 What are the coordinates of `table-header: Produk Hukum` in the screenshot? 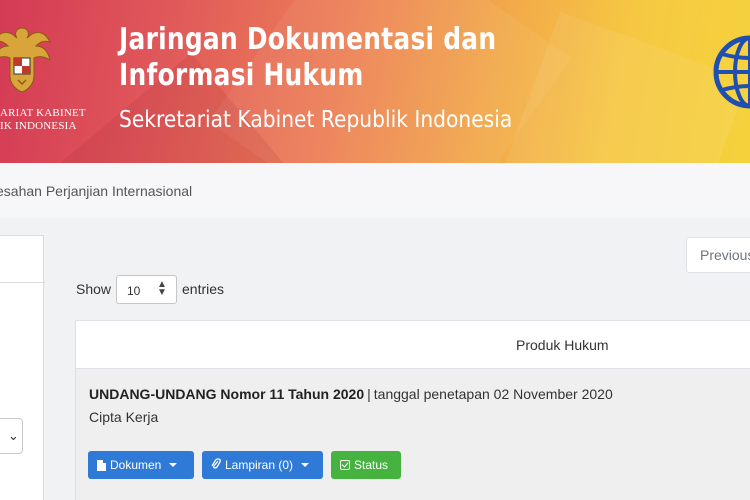 It's located at (412, 344).